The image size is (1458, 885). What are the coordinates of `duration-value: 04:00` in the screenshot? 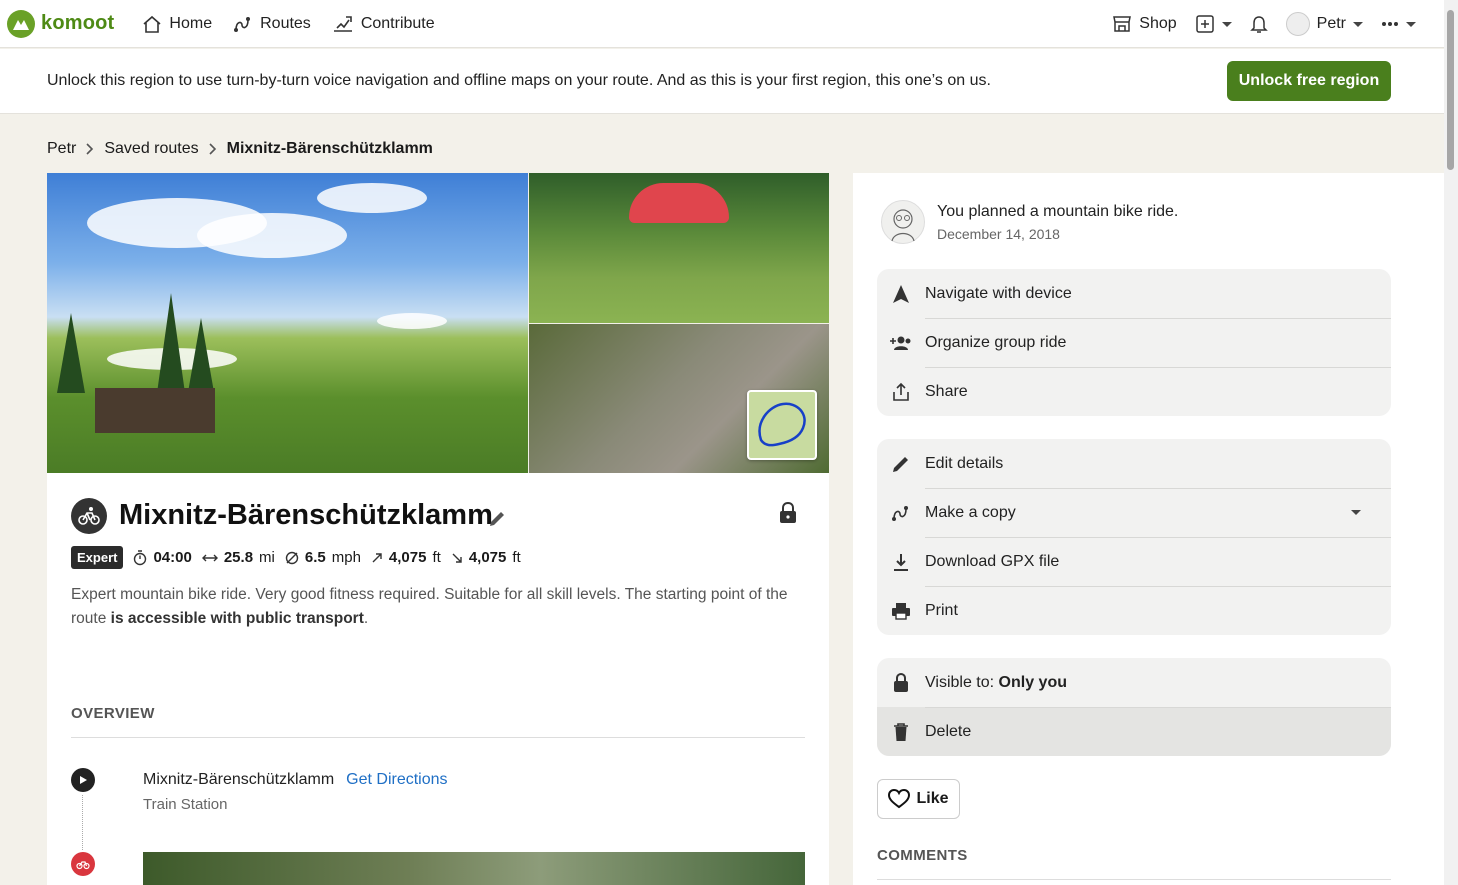 It's located at (172, 557).